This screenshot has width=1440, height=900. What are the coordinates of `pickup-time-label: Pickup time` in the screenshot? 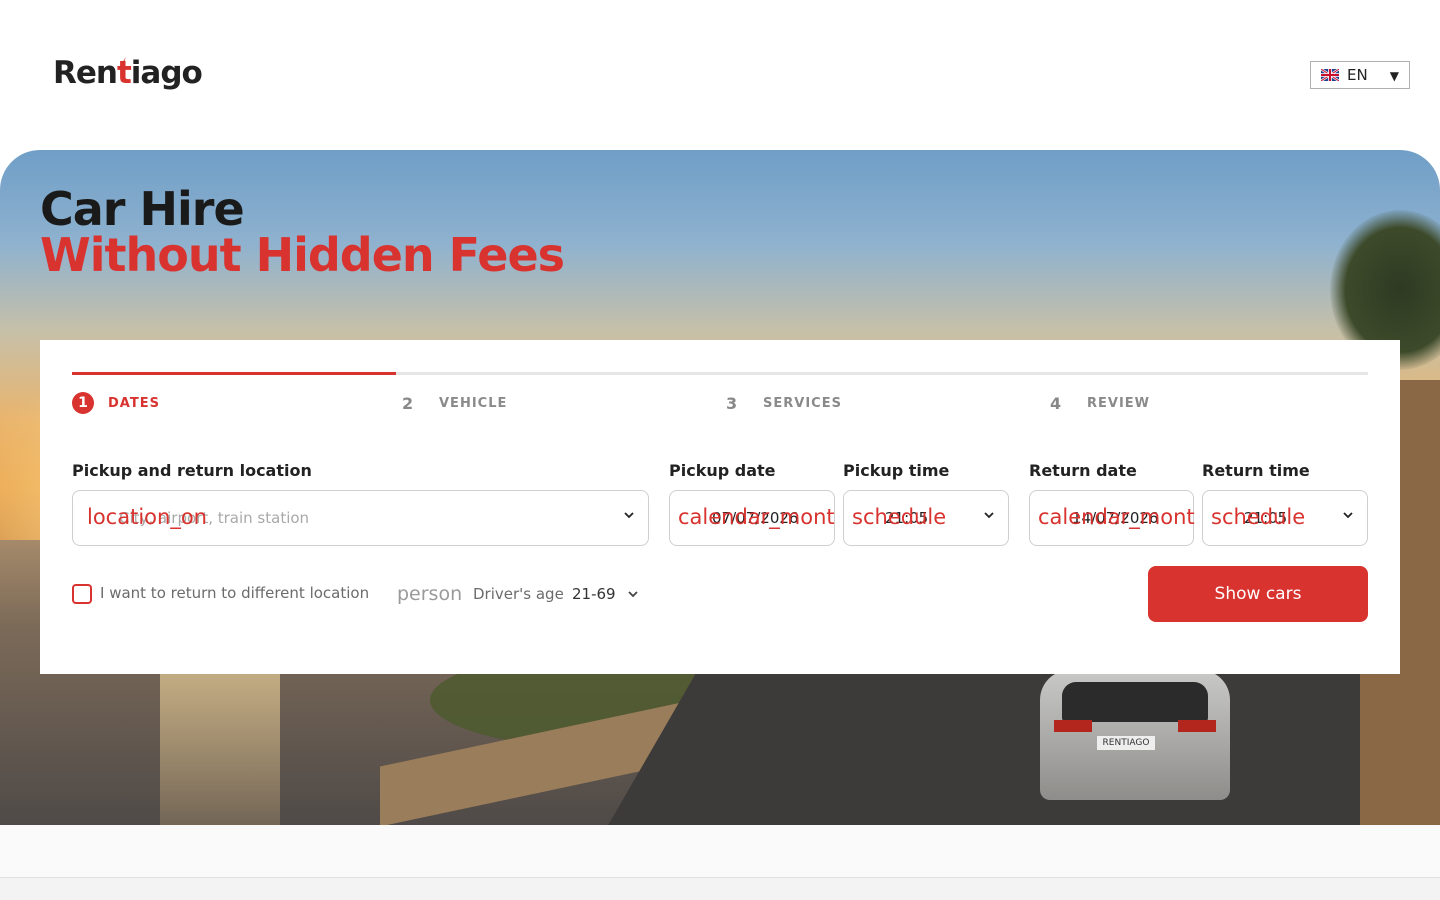 It's located at (896, 470).